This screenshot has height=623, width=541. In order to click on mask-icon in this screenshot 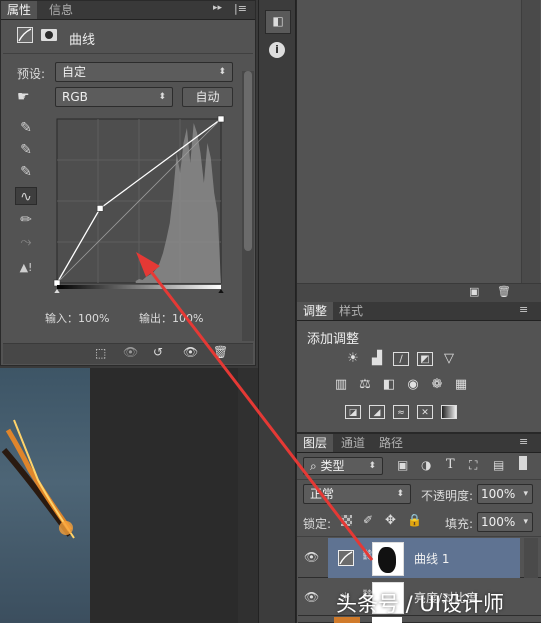, I will do `click(49, 35)`.